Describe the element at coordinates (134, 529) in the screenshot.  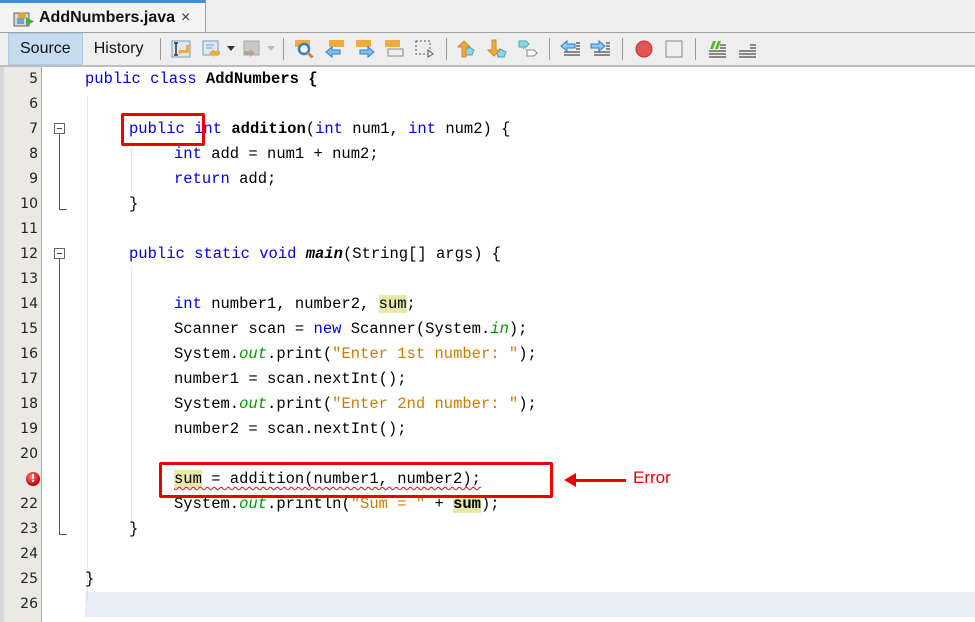
I see `code-line-23: }` at that location.